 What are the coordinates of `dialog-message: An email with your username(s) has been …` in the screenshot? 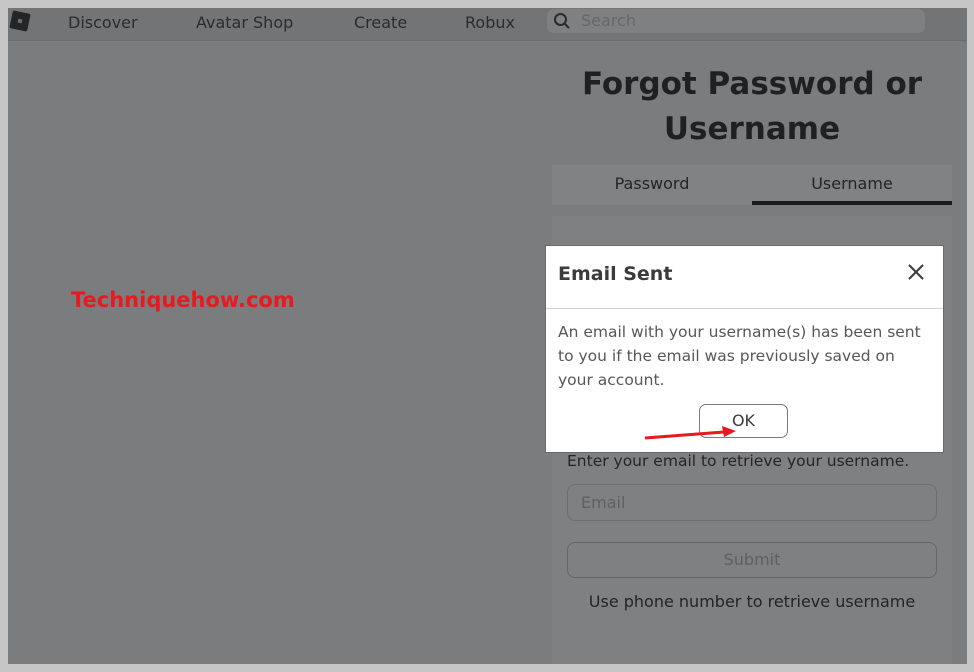 It's located at (739, 356).